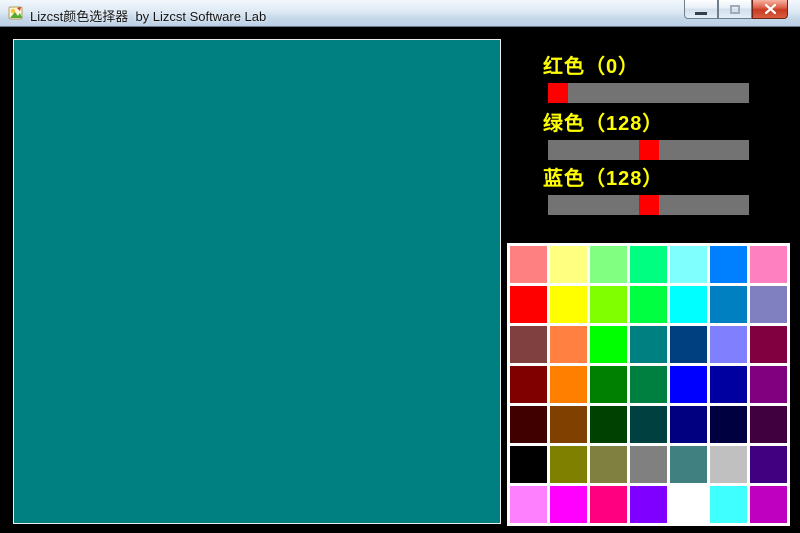 This screenshot has width=800, height=533. I want to click on green-slider-group: 绿色（128）, so click(649, 134).